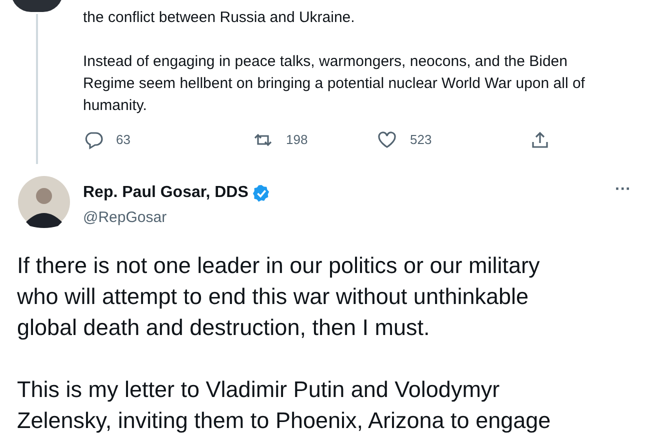  I want to click on share-icon, so click(540, 140).